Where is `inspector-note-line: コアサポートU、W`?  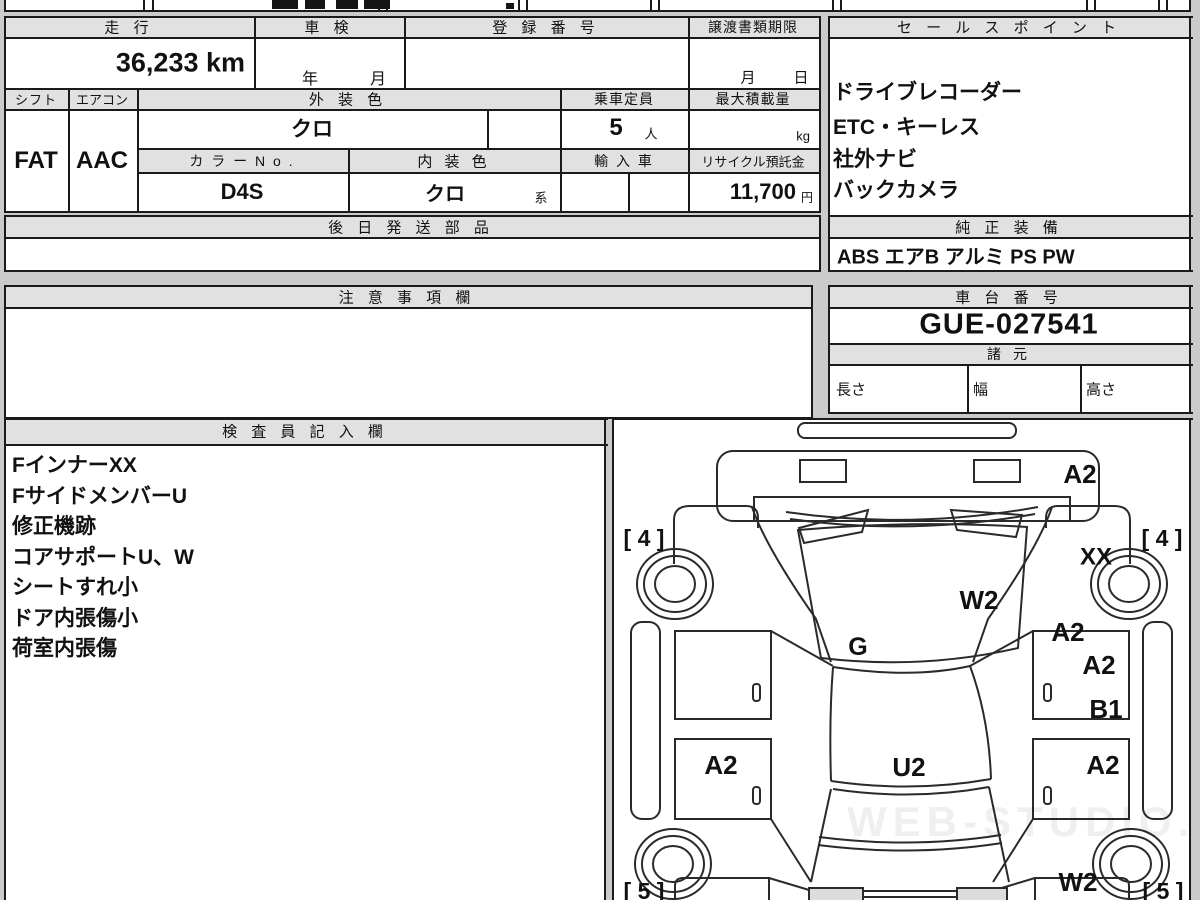 inspector-note-line: コアサポートU、W is located at coordinates (103, 557).